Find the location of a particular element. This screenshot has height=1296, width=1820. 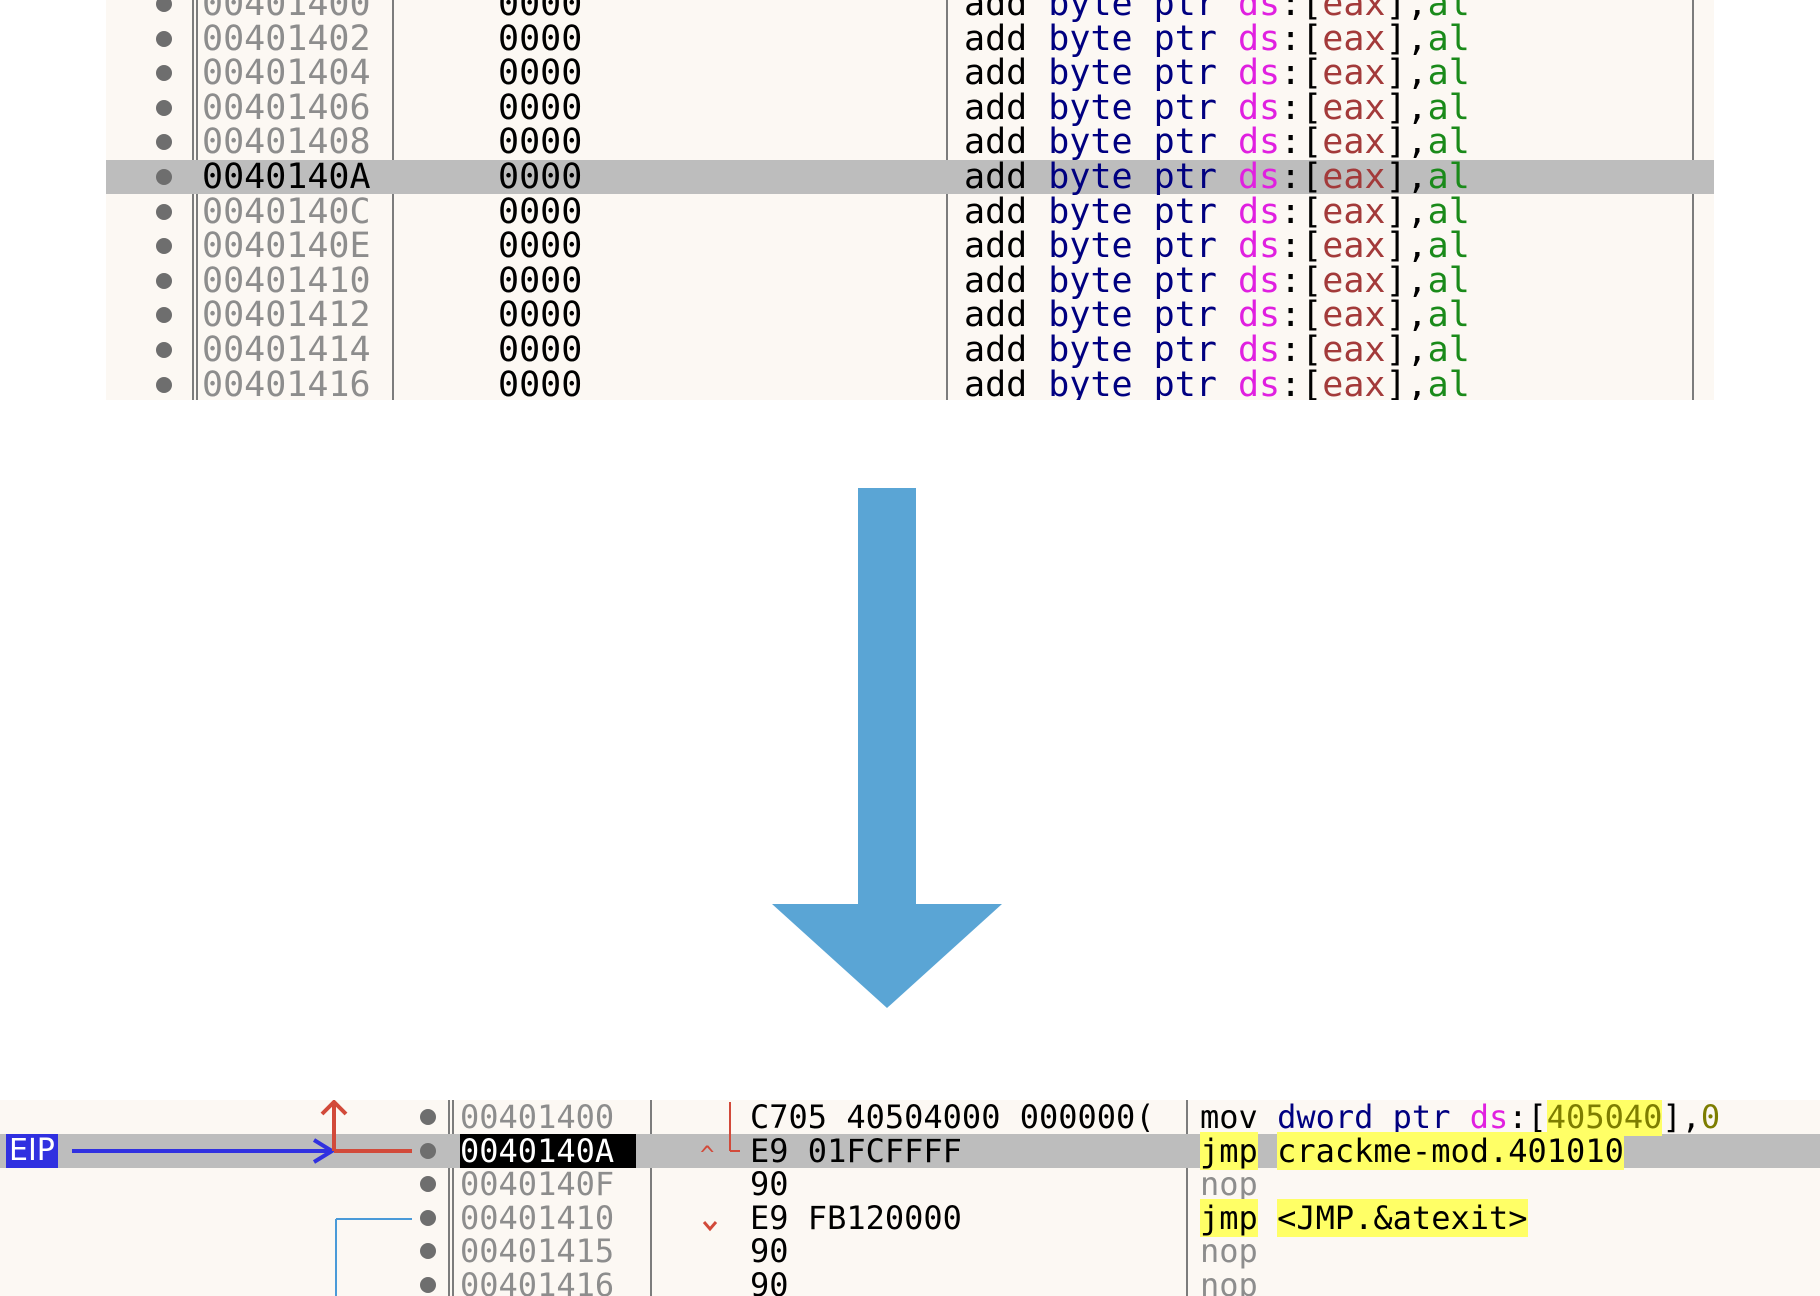

immediate-operand: 0 is located at coordinates (1710, 1118).